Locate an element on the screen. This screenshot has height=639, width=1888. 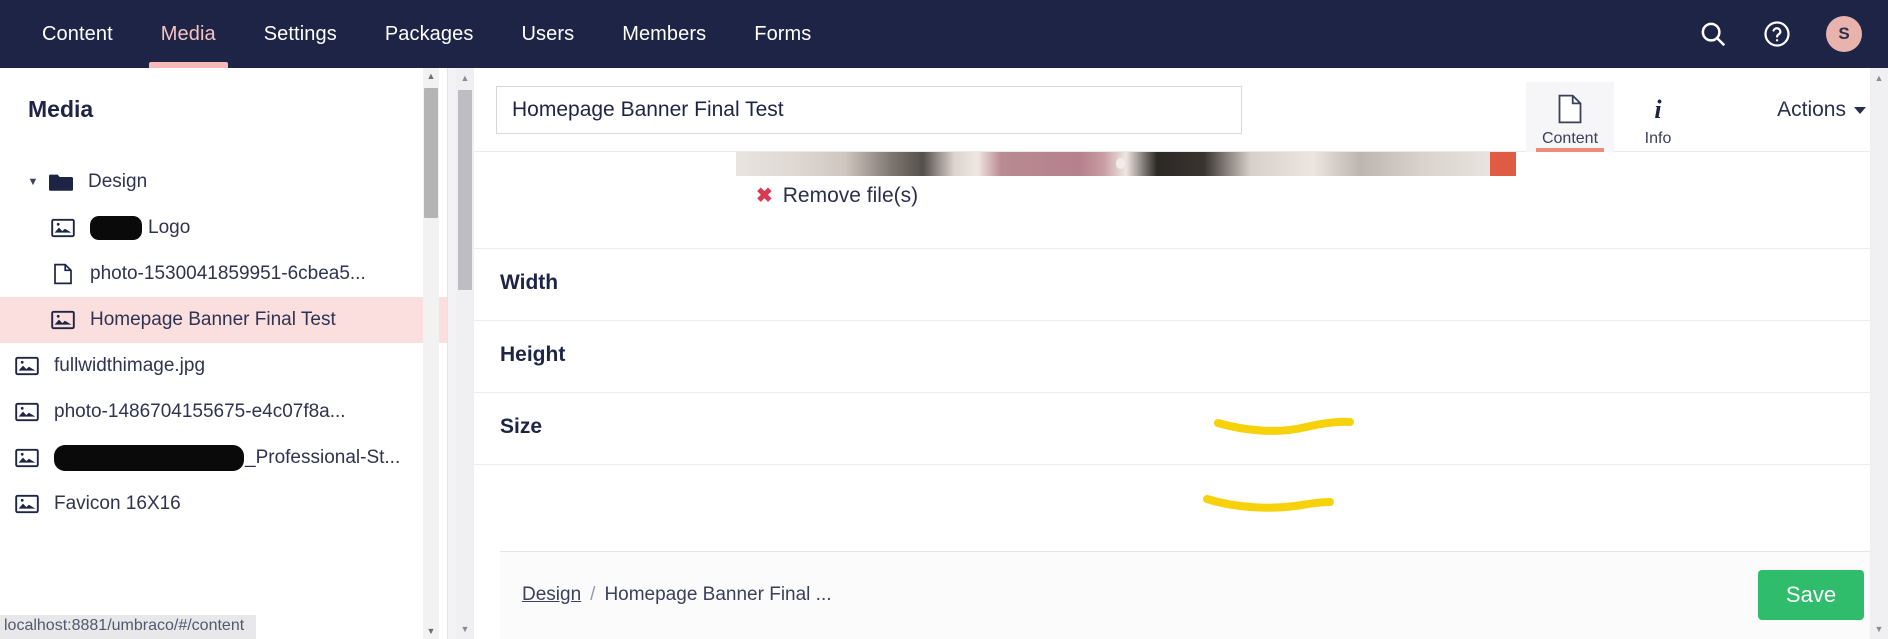
editor-scrollbar: ▲ ▼ is located at coordinates (465, 353).